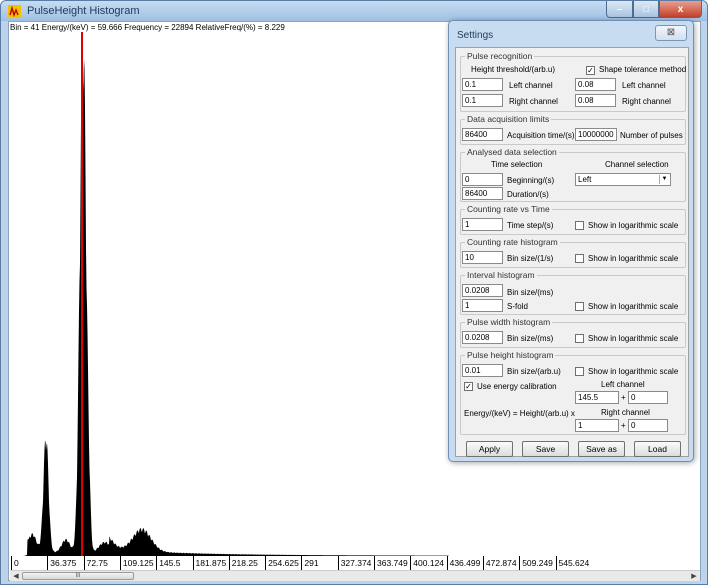 This screenshot has width=708, height=585. What do you see at coordinates (15, 563) in the screenshot?
I see `x-axis-tick-label: 0` at bounding box center [15, 563].